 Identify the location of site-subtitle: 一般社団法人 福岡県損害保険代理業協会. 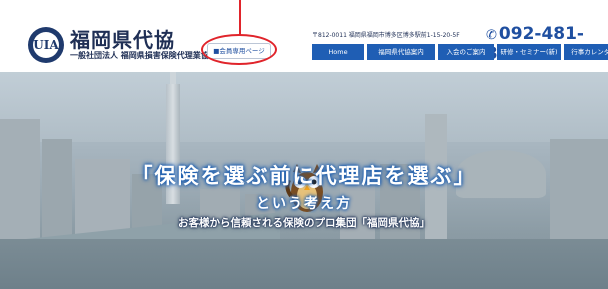
(143, 55).